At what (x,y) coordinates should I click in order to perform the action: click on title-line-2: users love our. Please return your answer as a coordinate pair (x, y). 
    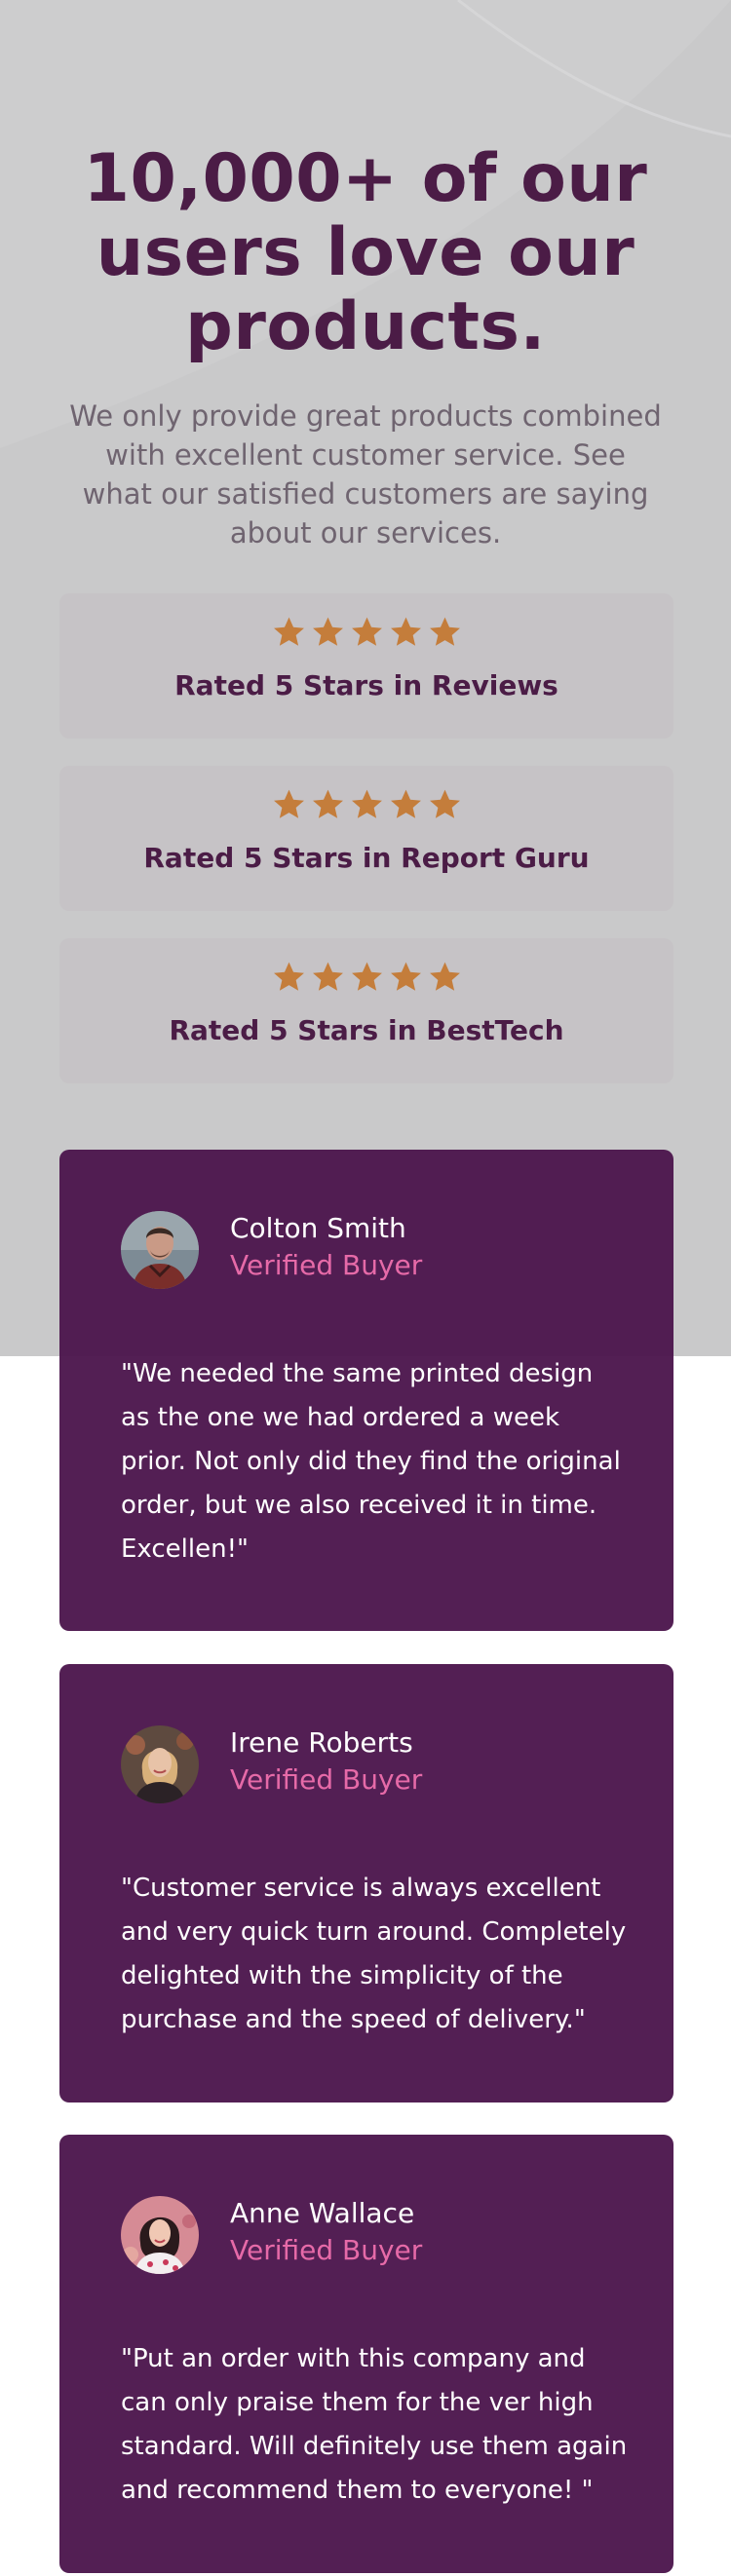
    Looking at the image, I should click on (365, 252).